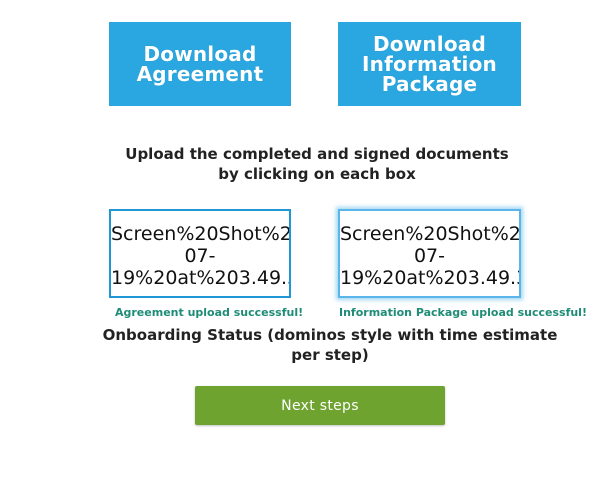 The width and height of the screenshot is (602, 500). Describe the element at coordinates (320, 405) in the screenshot. I see `next-steps-button: Next steps` at that location.